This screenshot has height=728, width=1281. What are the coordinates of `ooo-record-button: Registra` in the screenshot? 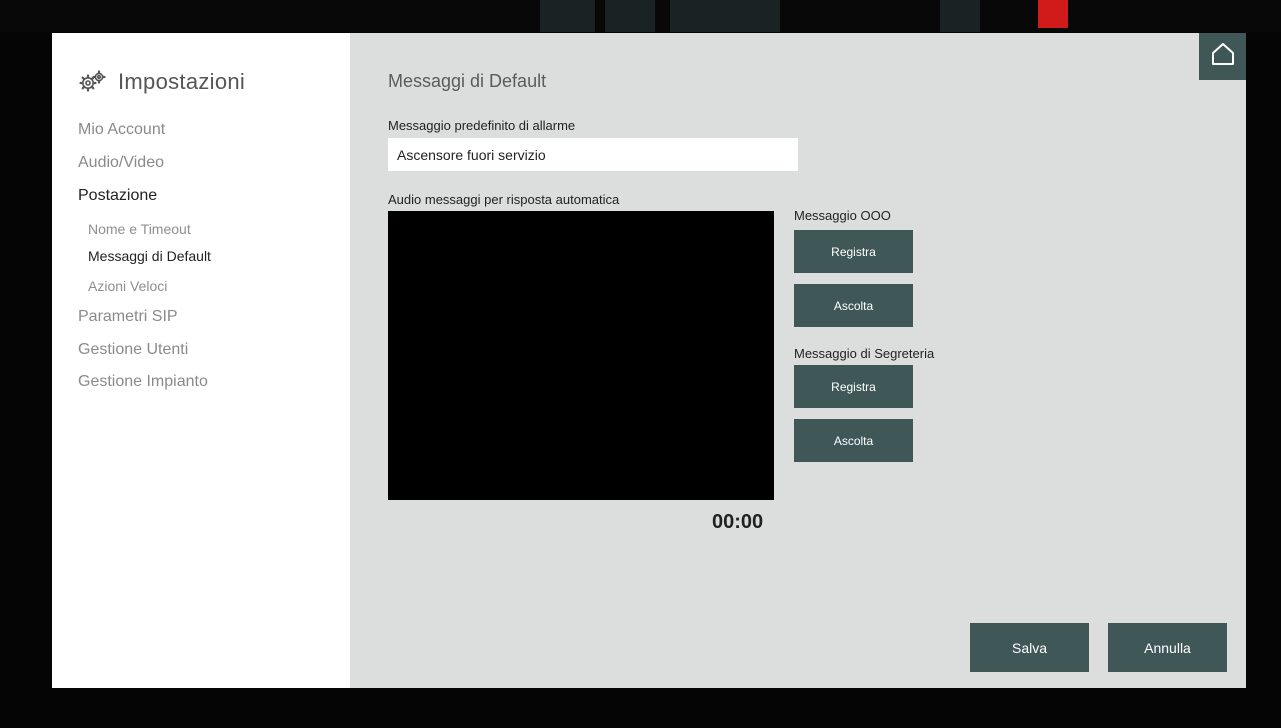 It's located at (853, 251).